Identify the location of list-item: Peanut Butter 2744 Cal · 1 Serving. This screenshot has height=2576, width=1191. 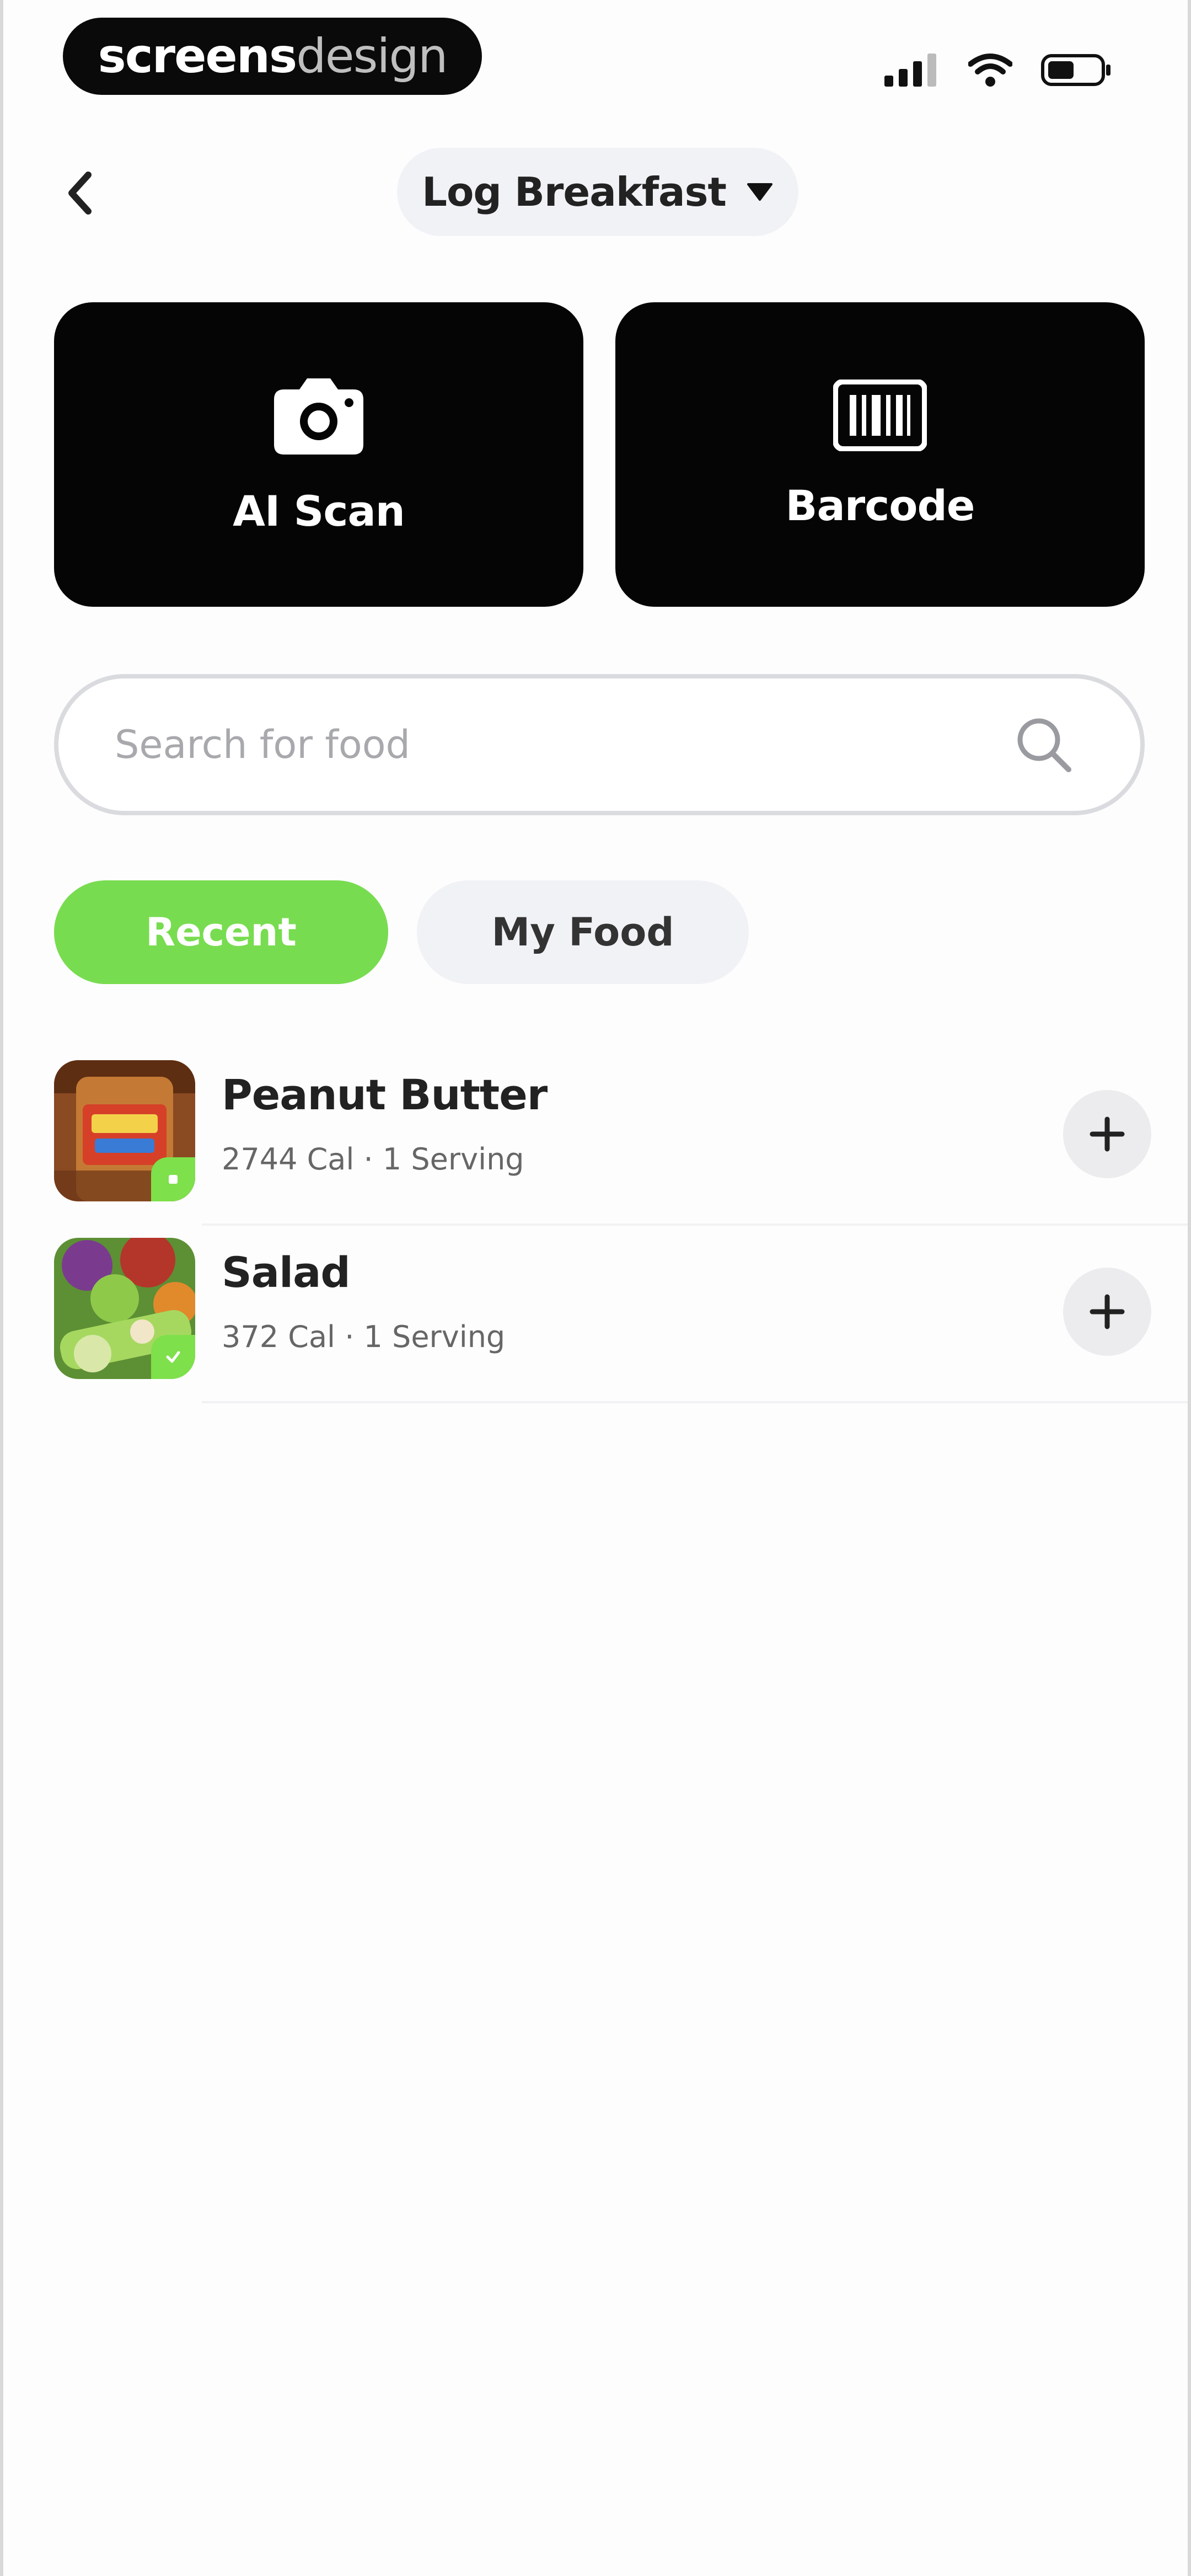
(621, 1137).